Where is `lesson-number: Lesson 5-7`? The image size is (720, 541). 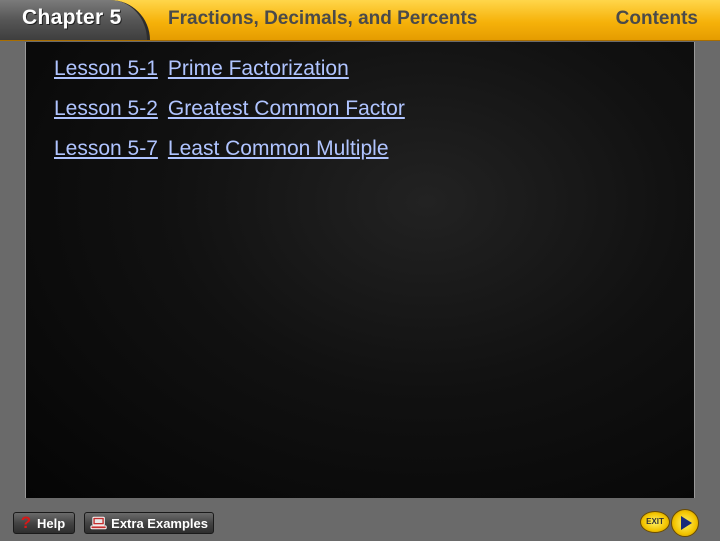 lesson-number: Lesson 5-7 is located at coordinates (106, 149).